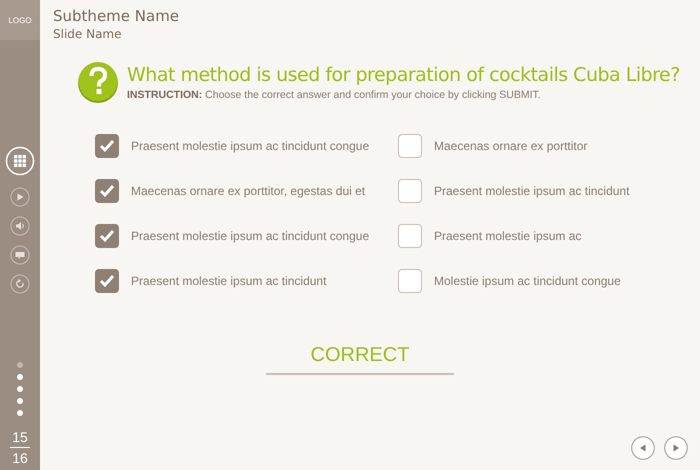  What do you see at coordinates (527, 281) in the screenshot?
I see `option-label: Molestie ipsum ac tincidunt congue` at bounding box center [527, 281].